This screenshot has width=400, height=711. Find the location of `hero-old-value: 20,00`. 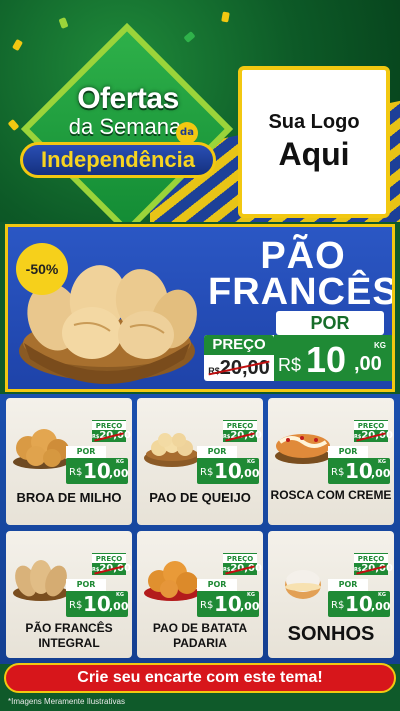

hero-old-value: 20,00 is located at coordinates (244, 368).